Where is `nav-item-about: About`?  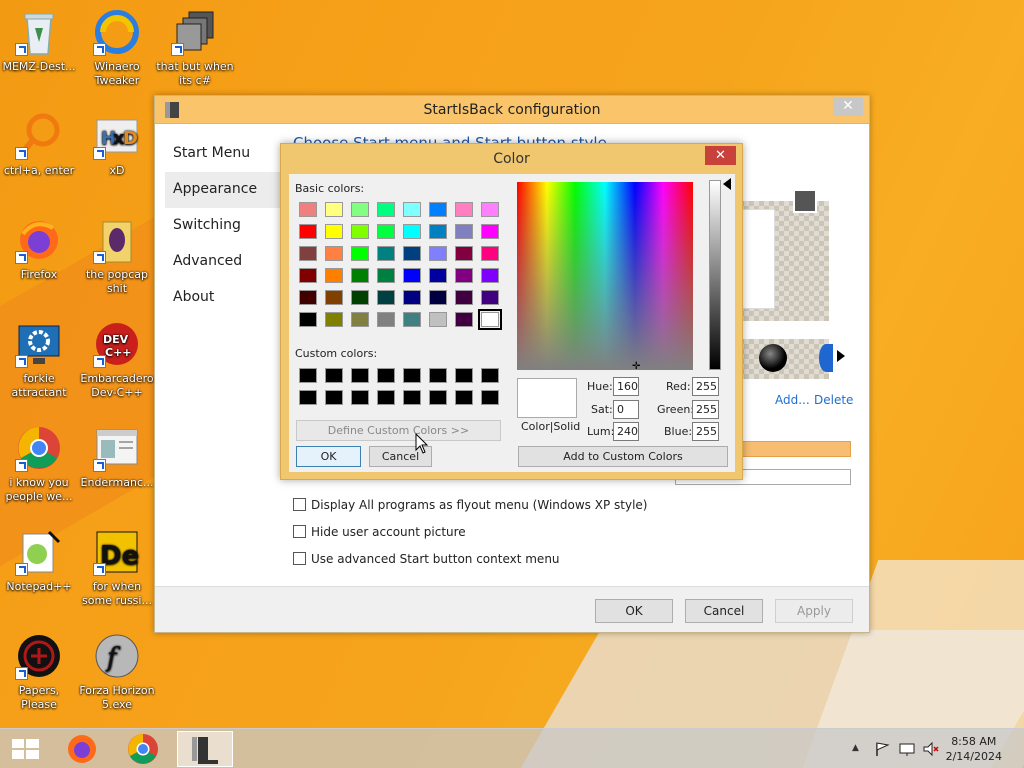
nav-item-about: About is located at coordinates (225, 298).